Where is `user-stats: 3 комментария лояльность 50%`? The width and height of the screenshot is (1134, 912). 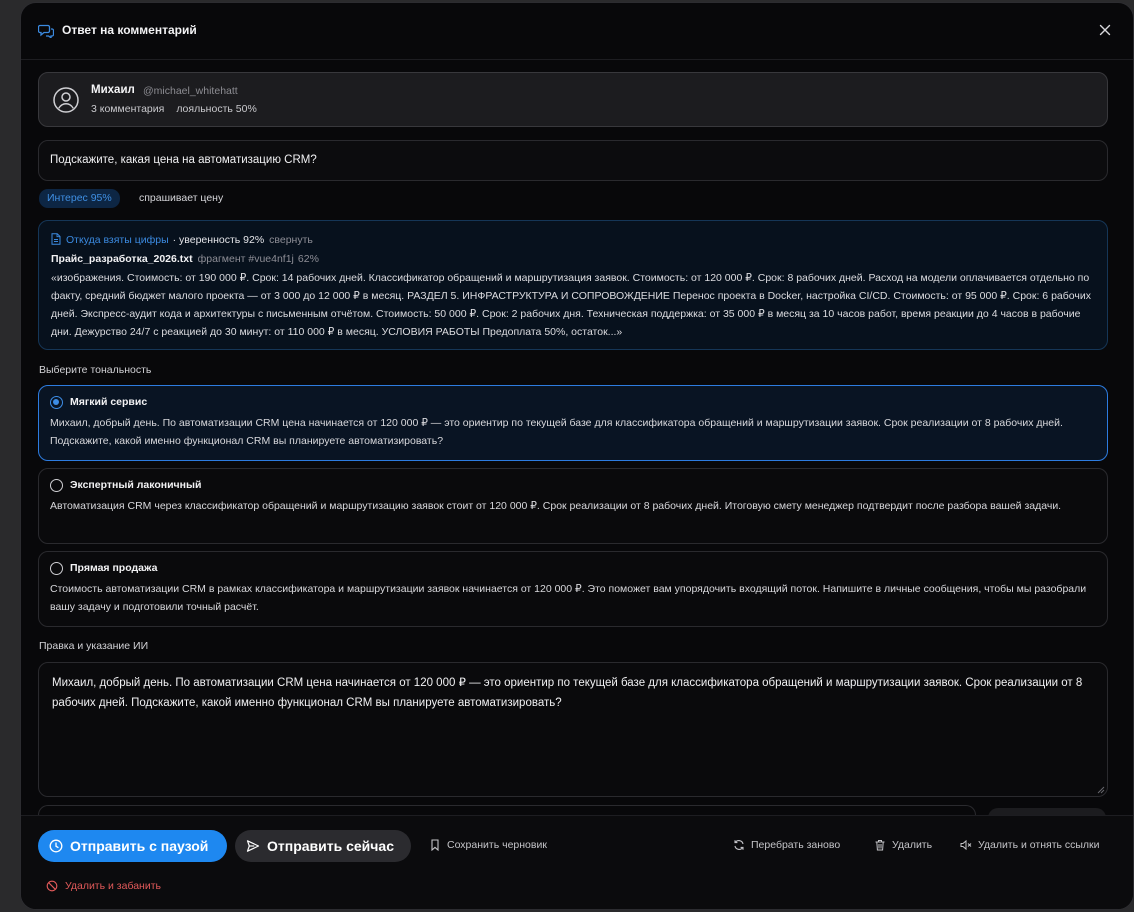 user-stats: 3 комментария лояльность 50% is located at coordinates (174, 109).